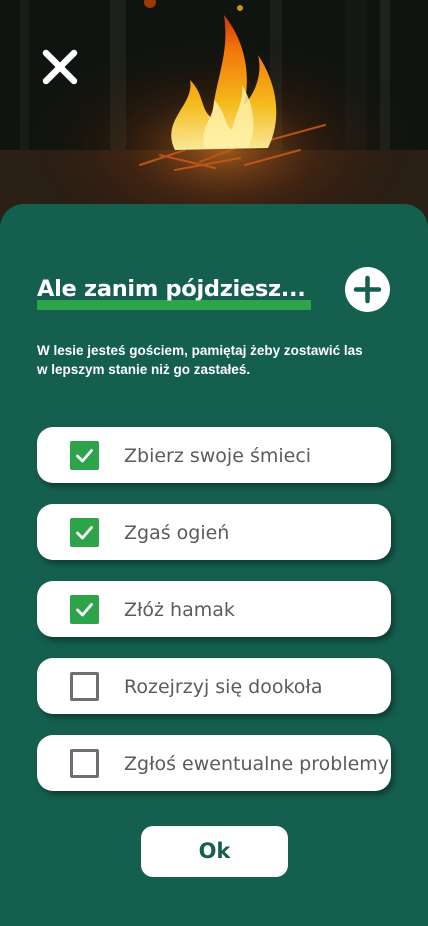 The image size is (428, 926). I want to click on ok-button: Ok, so click(214, 851).